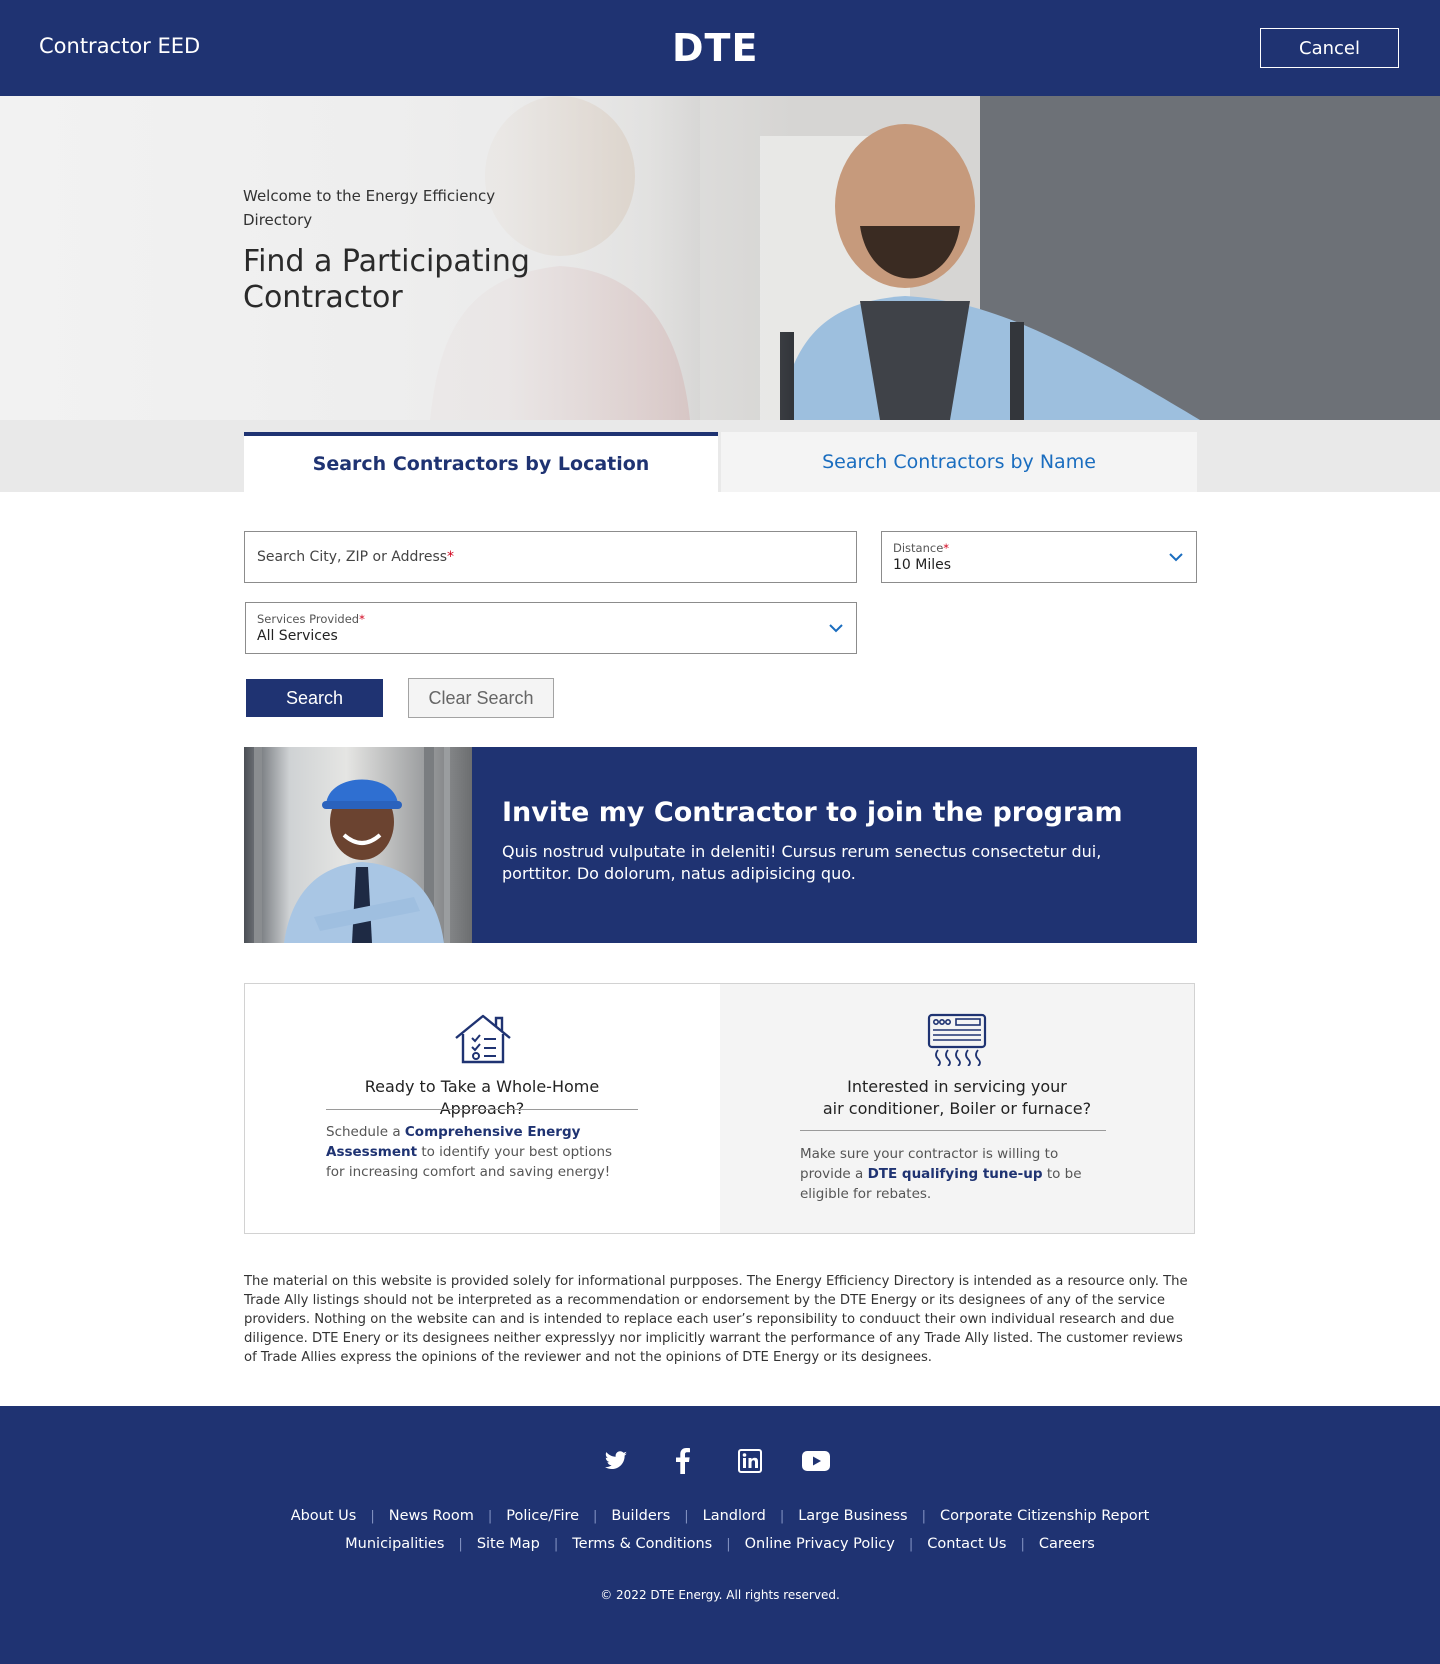 This screenshot has width=1440, height=1664. I want to click on footer-link-terms: Terms & Conditions, so click(642, 1544).